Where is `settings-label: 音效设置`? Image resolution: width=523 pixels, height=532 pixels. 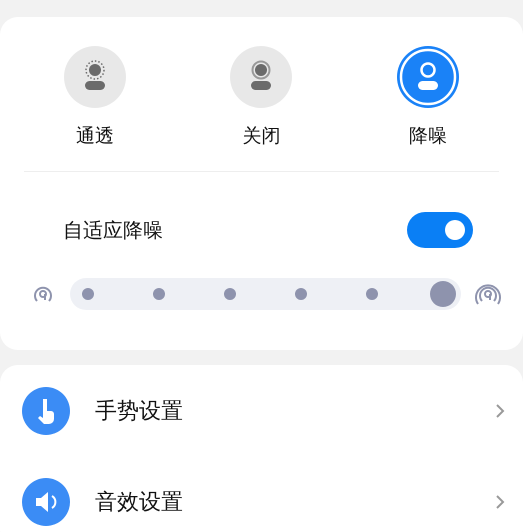 settings-label: 音效设置 is located at coordinates (139, 502).